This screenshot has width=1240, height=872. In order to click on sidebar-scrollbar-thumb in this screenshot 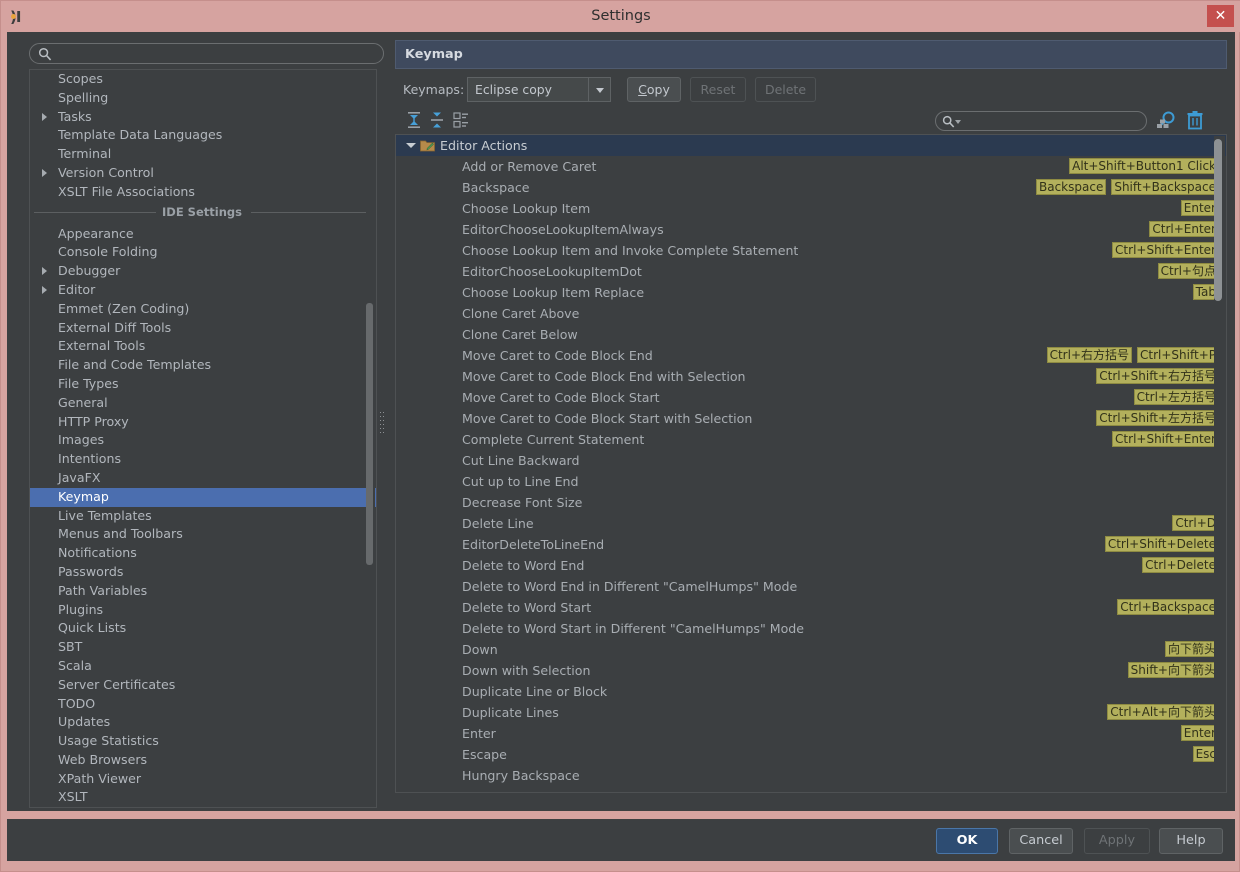, I will do `click(369, 434)`.